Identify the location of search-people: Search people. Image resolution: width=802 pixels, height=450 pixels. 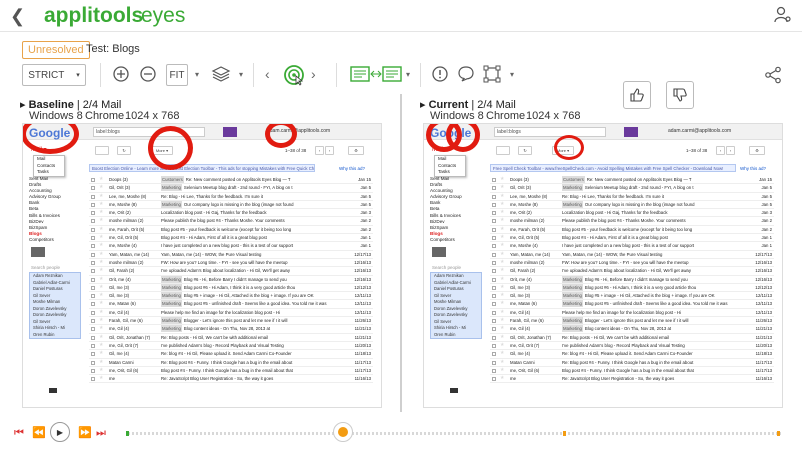
(446, 267).